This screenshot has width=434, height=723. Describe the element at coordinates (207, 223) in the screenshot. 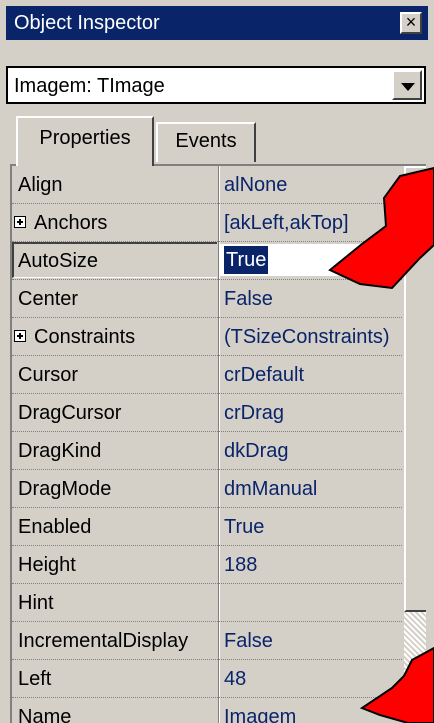

I see `property-row: Anchors [akLeft,akTop]` at that location.